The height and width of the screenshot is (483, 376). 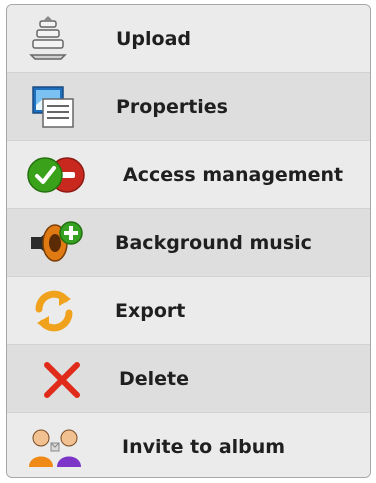 What do you see at coordinates (213, 243) in the screenshot?
I see `menu-item-label: Background music` at bounding box center [213, 243].